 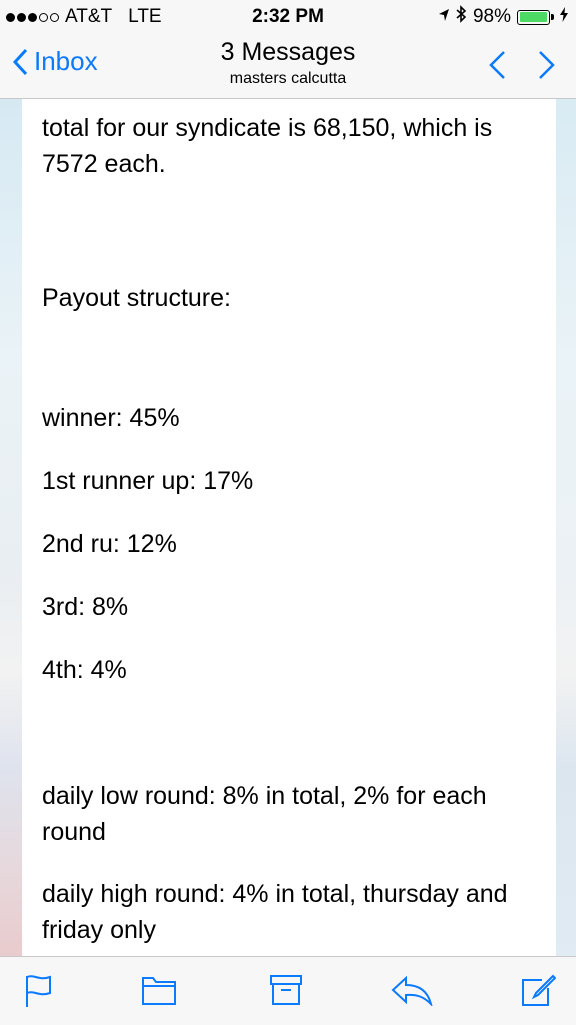 I want to click on navigation-bar: Inbox 3 Messages masters calcutta, so click(x=288, y=66).